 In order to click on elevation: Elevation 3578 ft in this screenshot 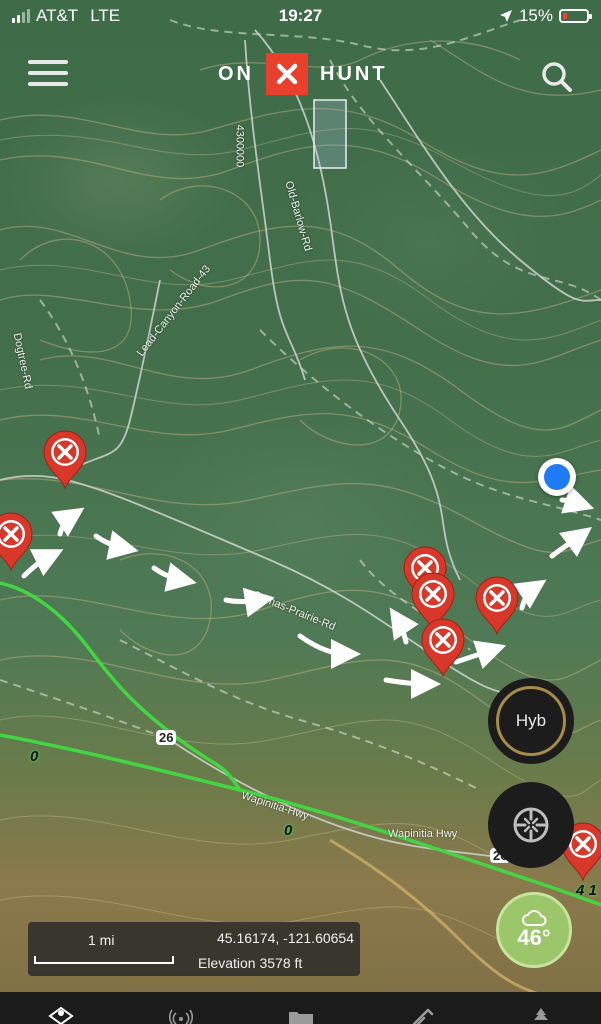, I will do `click(250, 963)`.